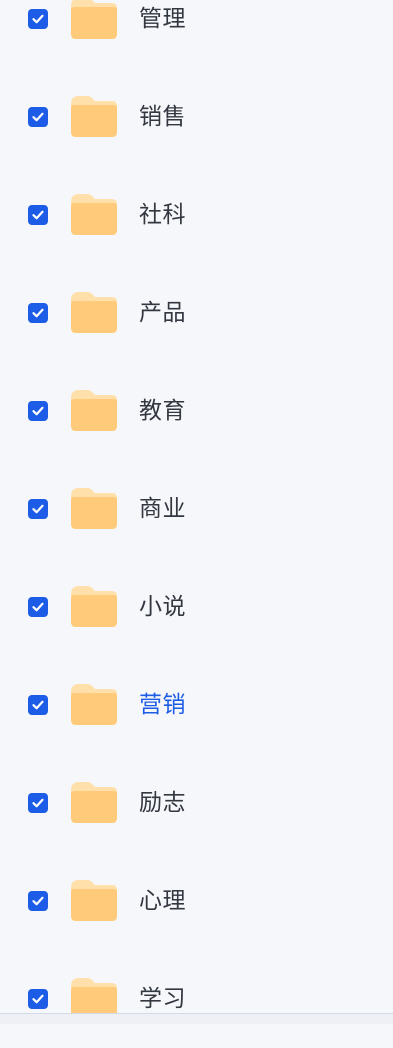 The image size is (393, 1048). What do you see at coordinates (196, 117) in the screenshot?
I see `folder-row-1: 销售` at bounding box center [196, 117].